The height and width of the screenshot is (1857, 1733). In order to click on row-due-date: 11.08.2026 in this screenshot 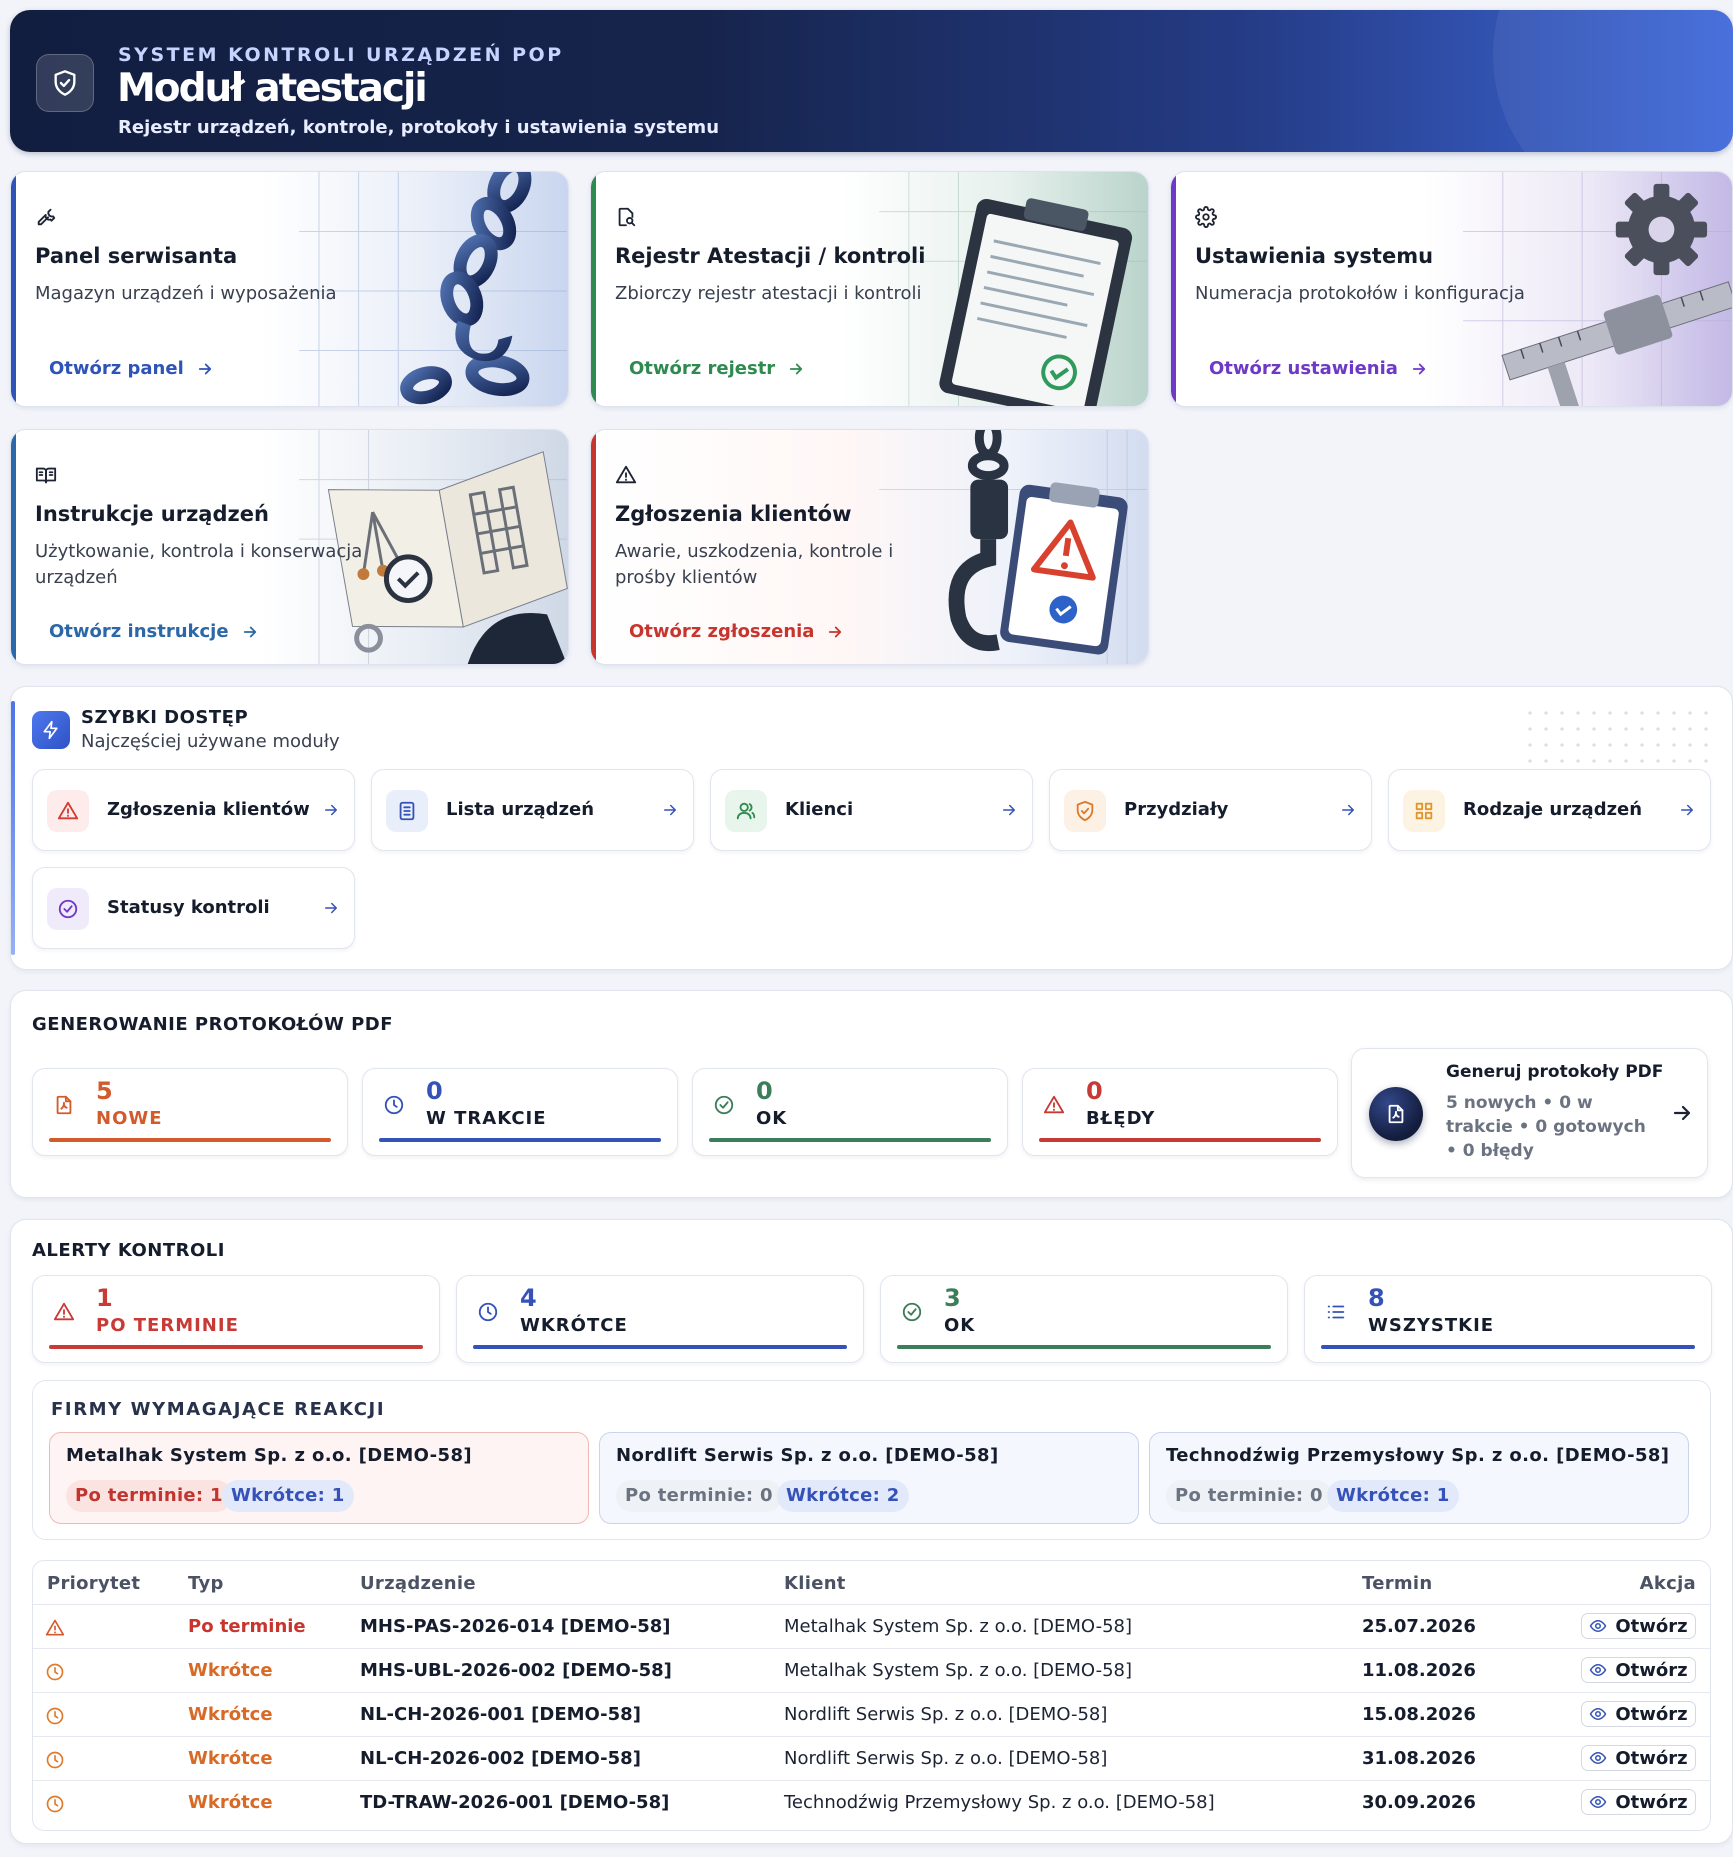, I will do `click(1419, 1670)`.